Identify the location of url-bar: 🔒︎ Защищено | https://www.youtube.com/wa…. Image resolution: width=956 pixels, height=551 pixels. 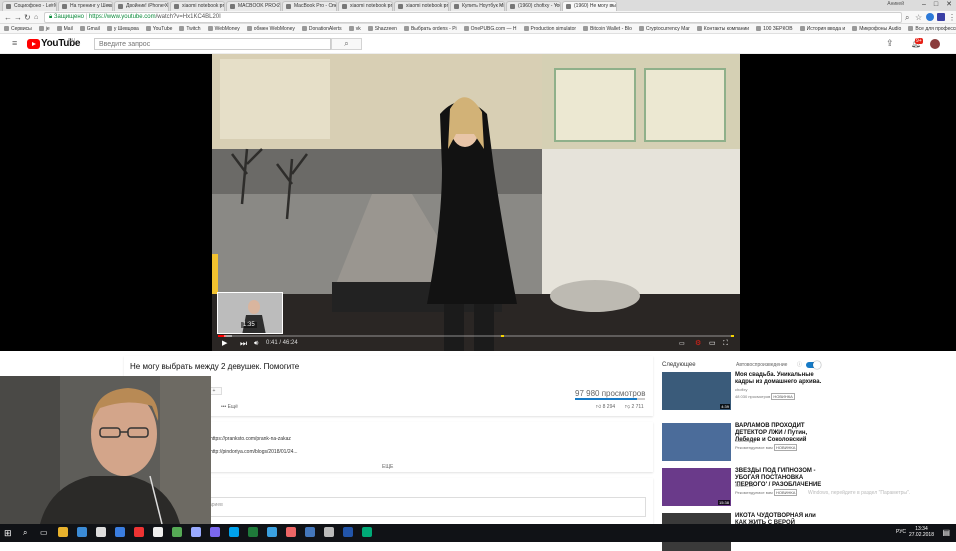
(473, 17).